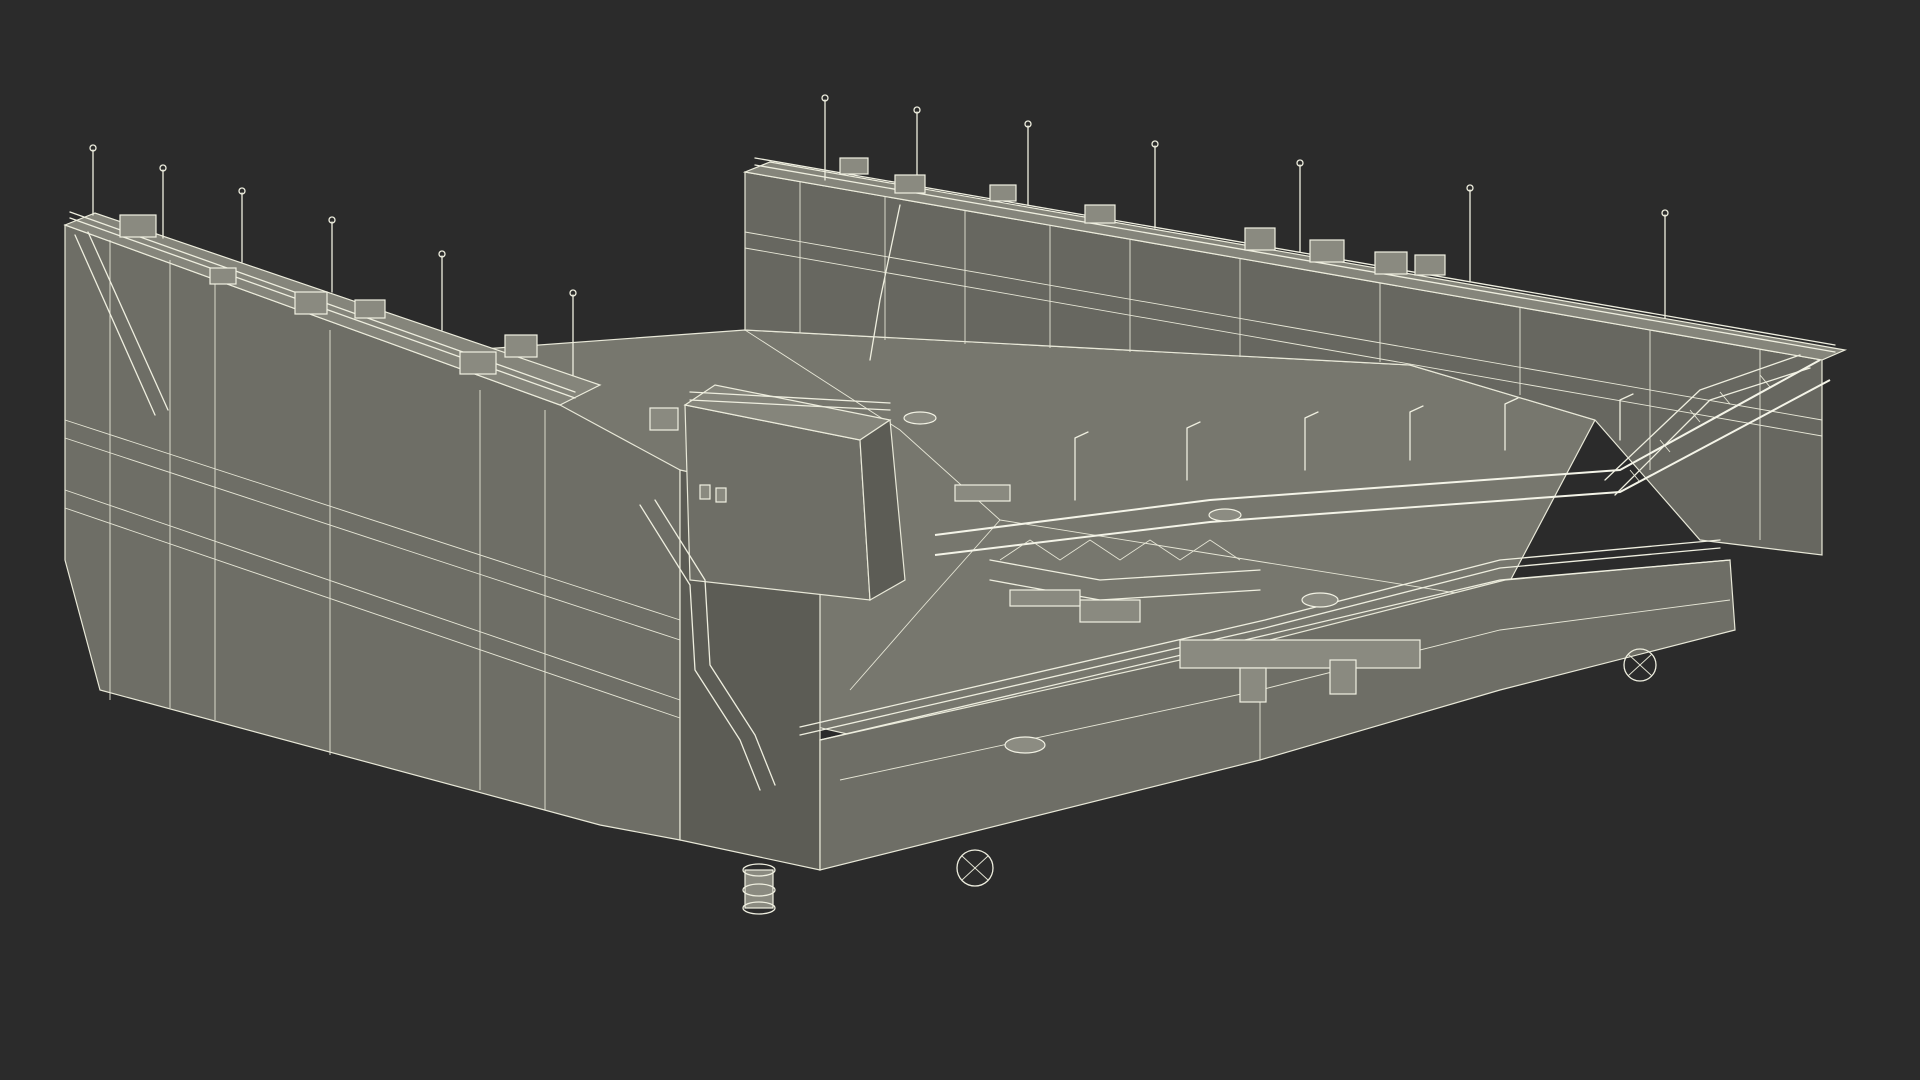  What do you see at coordinates (759, 889) in the screenshot?
I see `hull-bollards` at bounding box center [759, 889].